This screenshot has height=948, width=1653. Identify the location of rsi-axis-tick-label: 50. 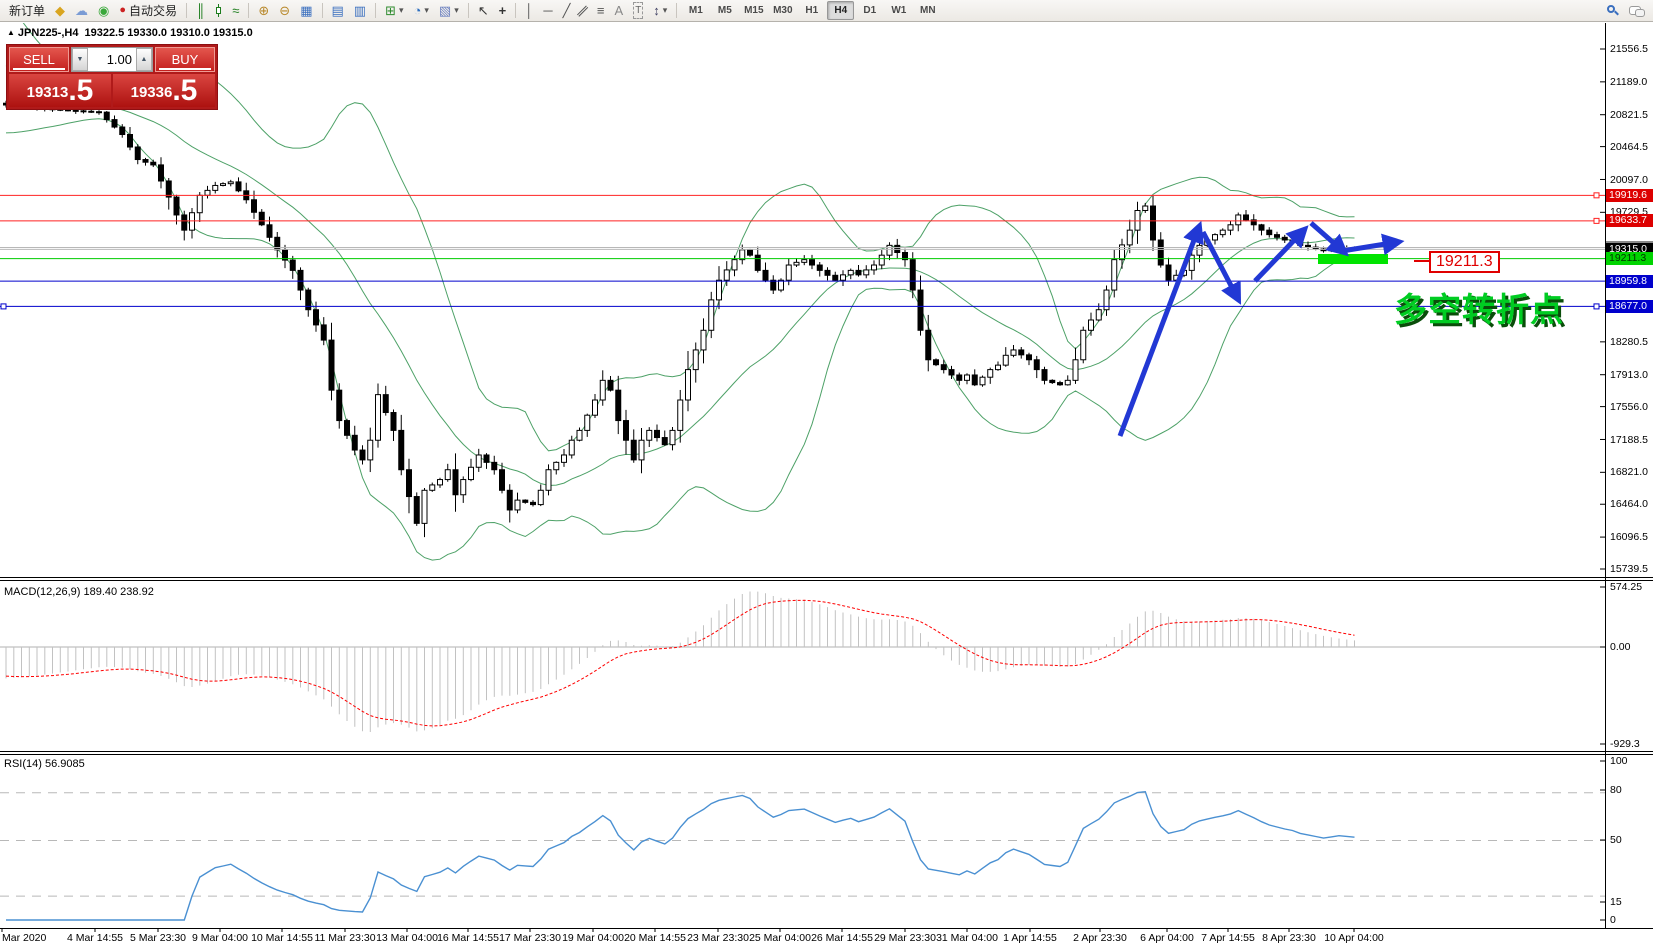
(1616, 840).